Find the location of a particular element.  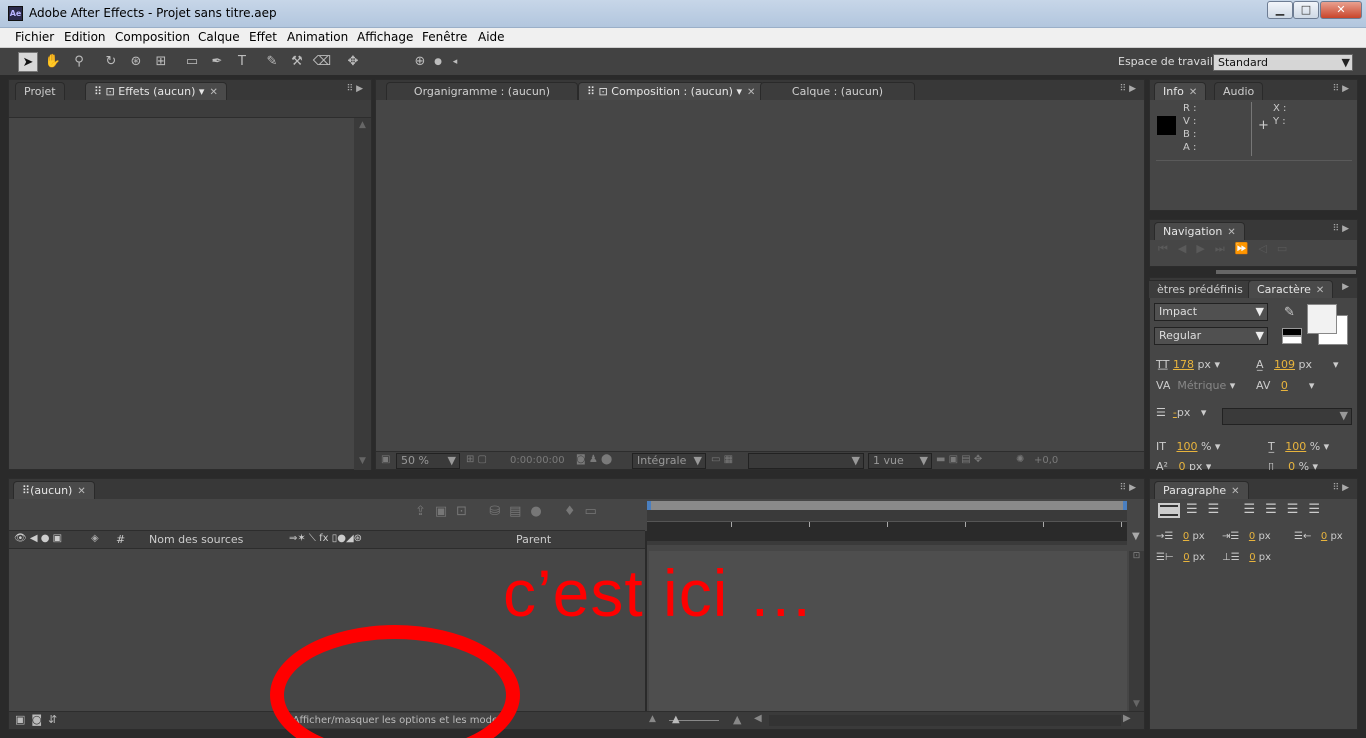

tab-presets: ètres prédéfinis is located at coordinates (1200, 289).